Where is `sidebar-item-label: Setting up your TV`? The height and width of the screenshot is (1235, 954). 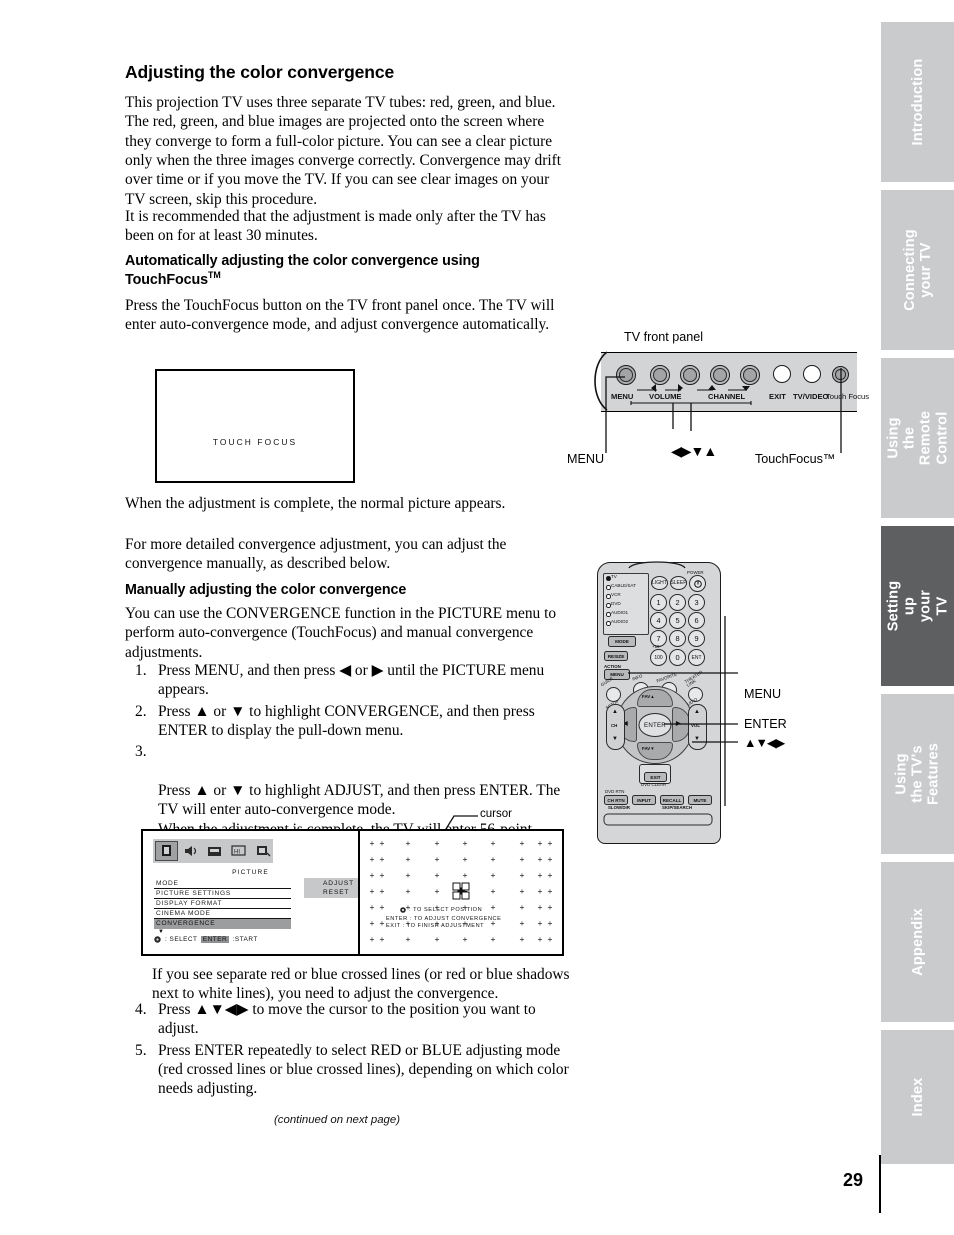
sidebar-item-label: Setting up your TV is located at coordinates (917, 606).